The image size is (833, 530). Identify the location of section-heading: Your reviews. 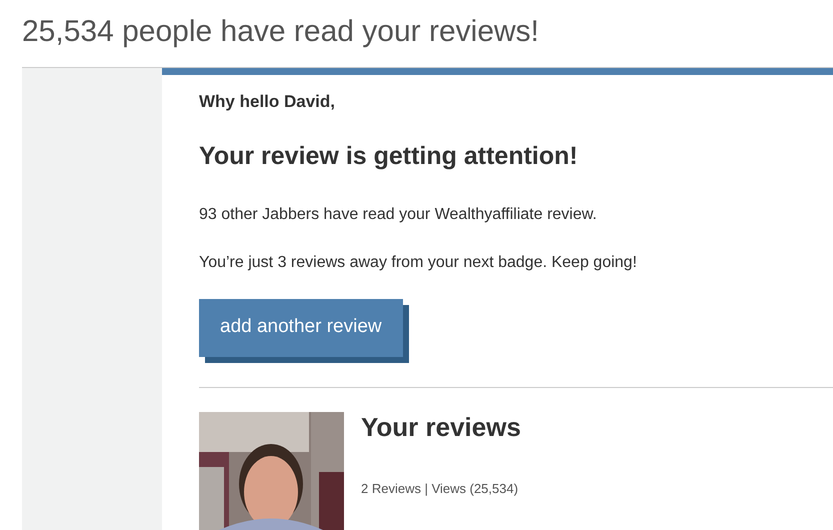
(441, 428).